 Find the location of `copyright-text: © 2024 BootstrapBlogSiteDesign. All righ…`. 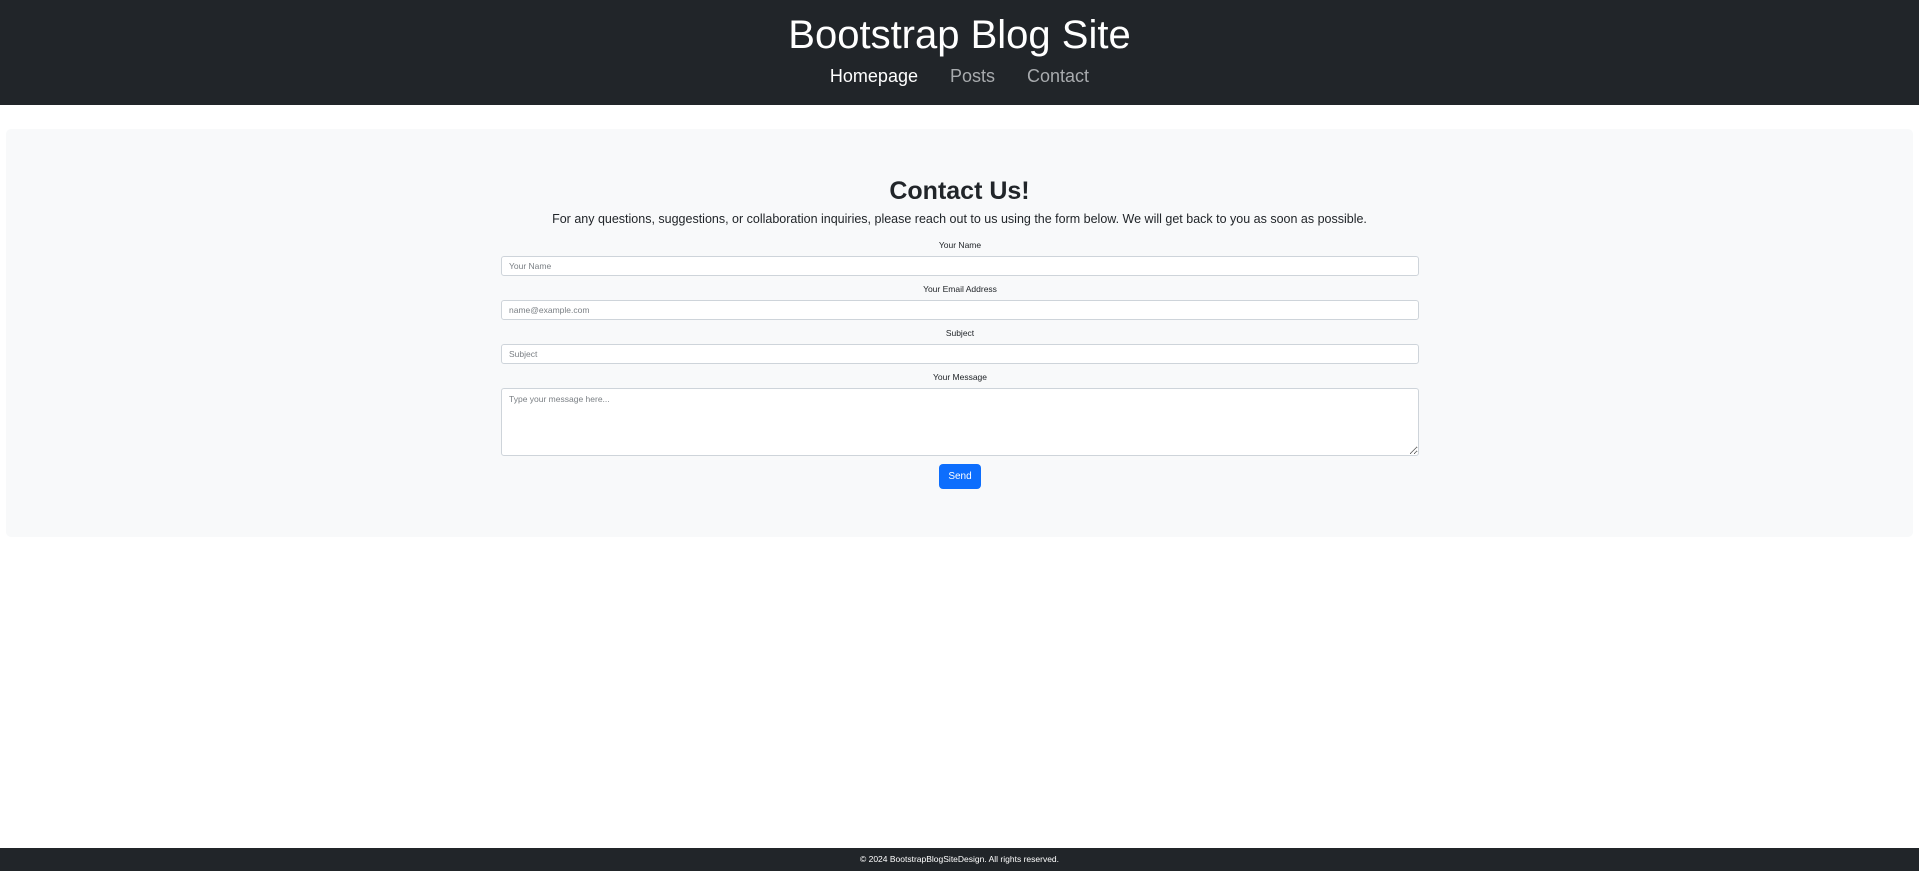

copyright-text: © 2024 BootstrapBlogSiteDesign. All righ… is located at coordinates (959, 859).